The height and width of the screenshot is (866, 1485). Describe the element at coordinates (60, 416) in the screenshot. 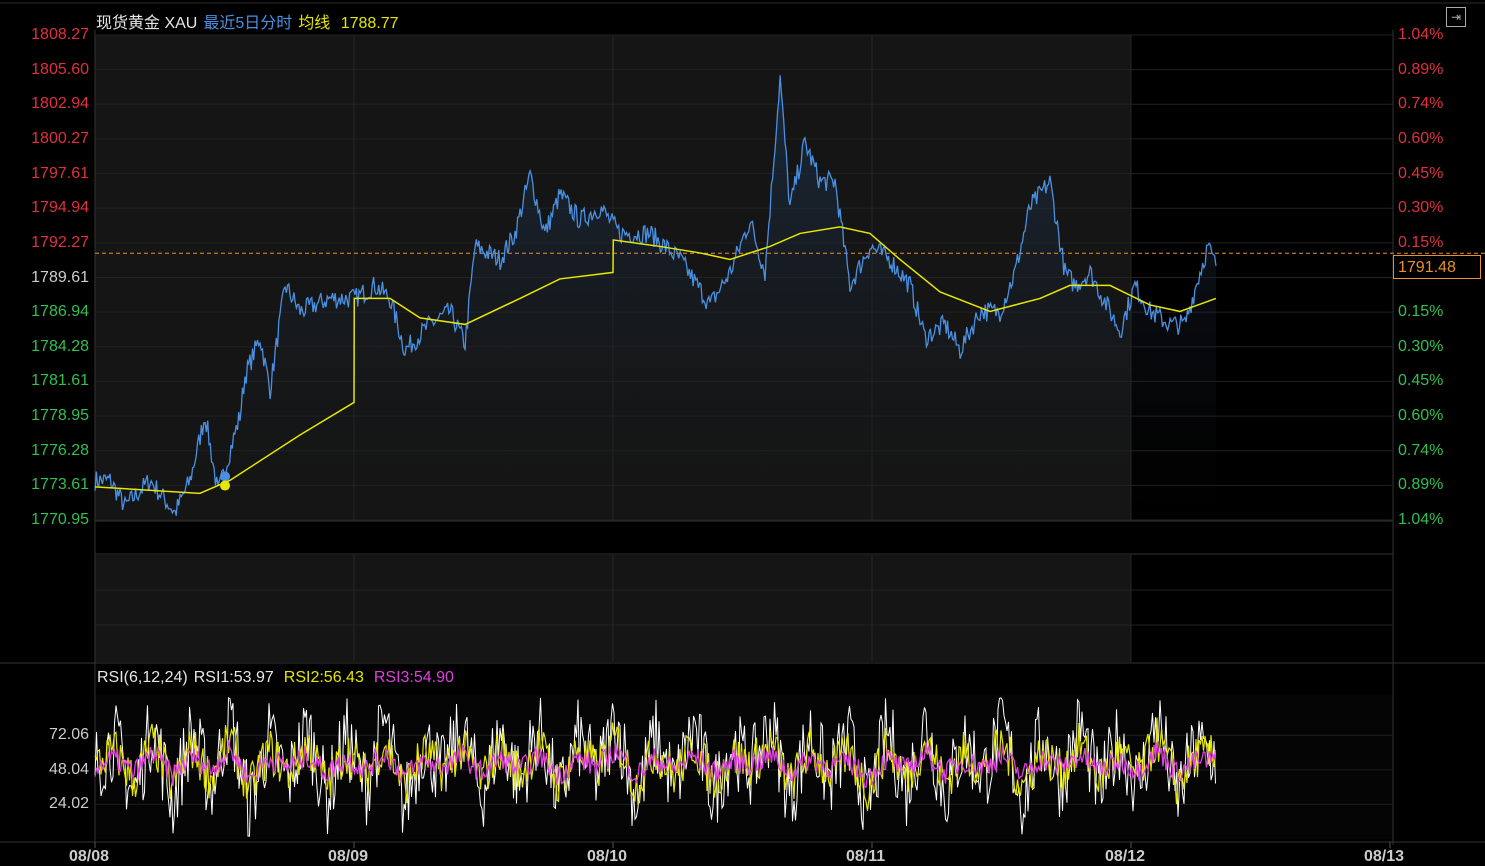

I see `y-tick-label: 1778.95` at that location.